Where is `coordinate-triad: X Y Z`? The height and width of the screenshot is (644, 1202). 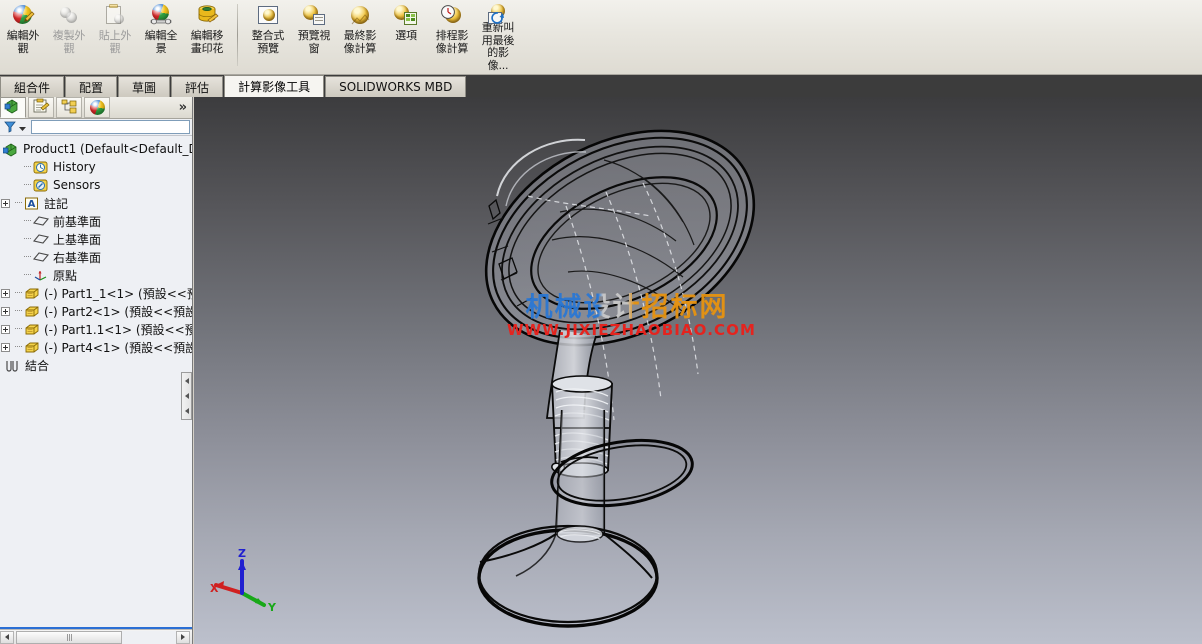
coordinate-triad: X Y Z is located at coordinates (243, 580).